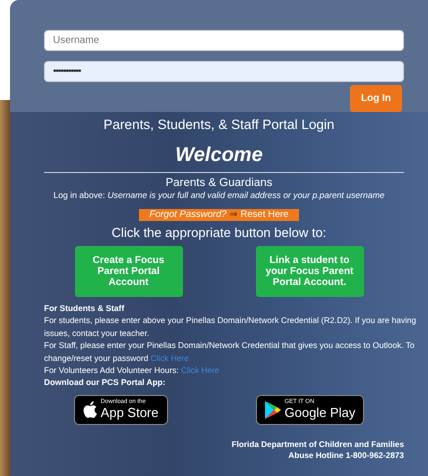 Image resolution: width=428 pixels, height=476 pixels. Describe the element at coordinates (231, 327) in the screenshot. I see `info-paragraph: For students, please enter above your Pinellas Domain/Network Credential (R2.D2). If you are having issues, contact your teacher.` at that location.